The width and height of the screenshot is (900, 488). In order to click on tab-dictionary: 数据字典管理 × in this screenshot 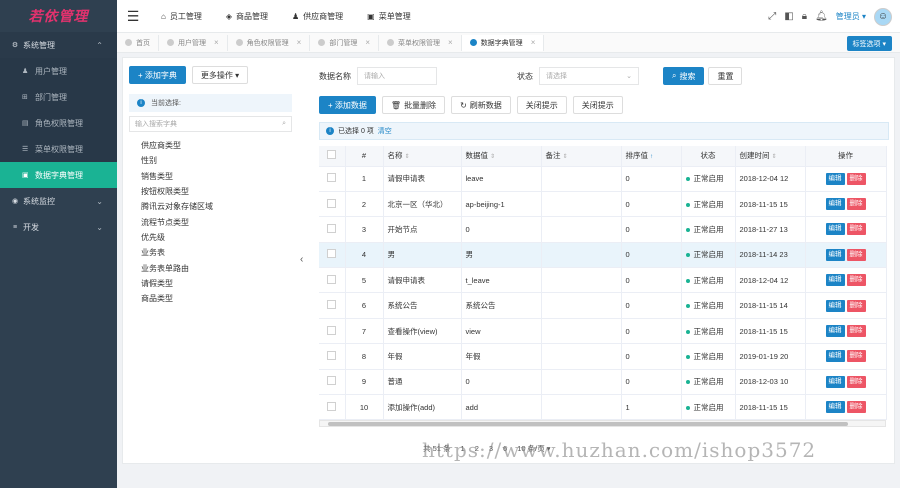, I will do `click(503, 42)`.